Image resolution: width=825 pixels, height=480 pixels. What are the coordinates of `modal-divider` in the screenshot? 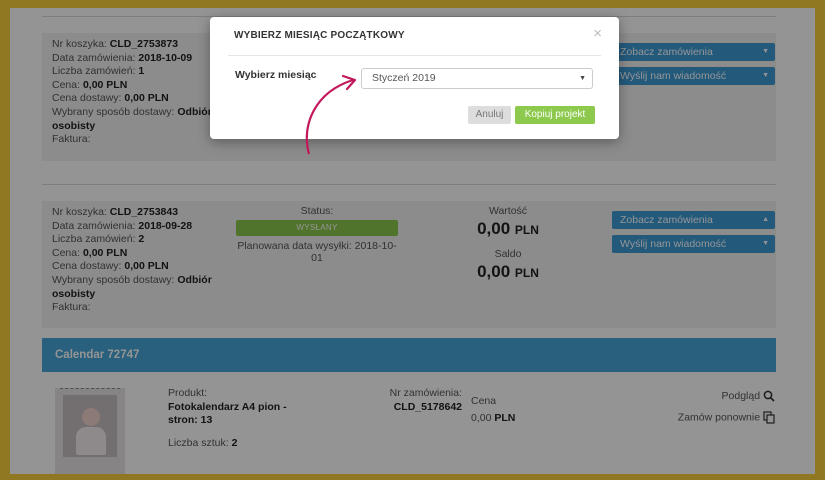 It's located at (414, 55).